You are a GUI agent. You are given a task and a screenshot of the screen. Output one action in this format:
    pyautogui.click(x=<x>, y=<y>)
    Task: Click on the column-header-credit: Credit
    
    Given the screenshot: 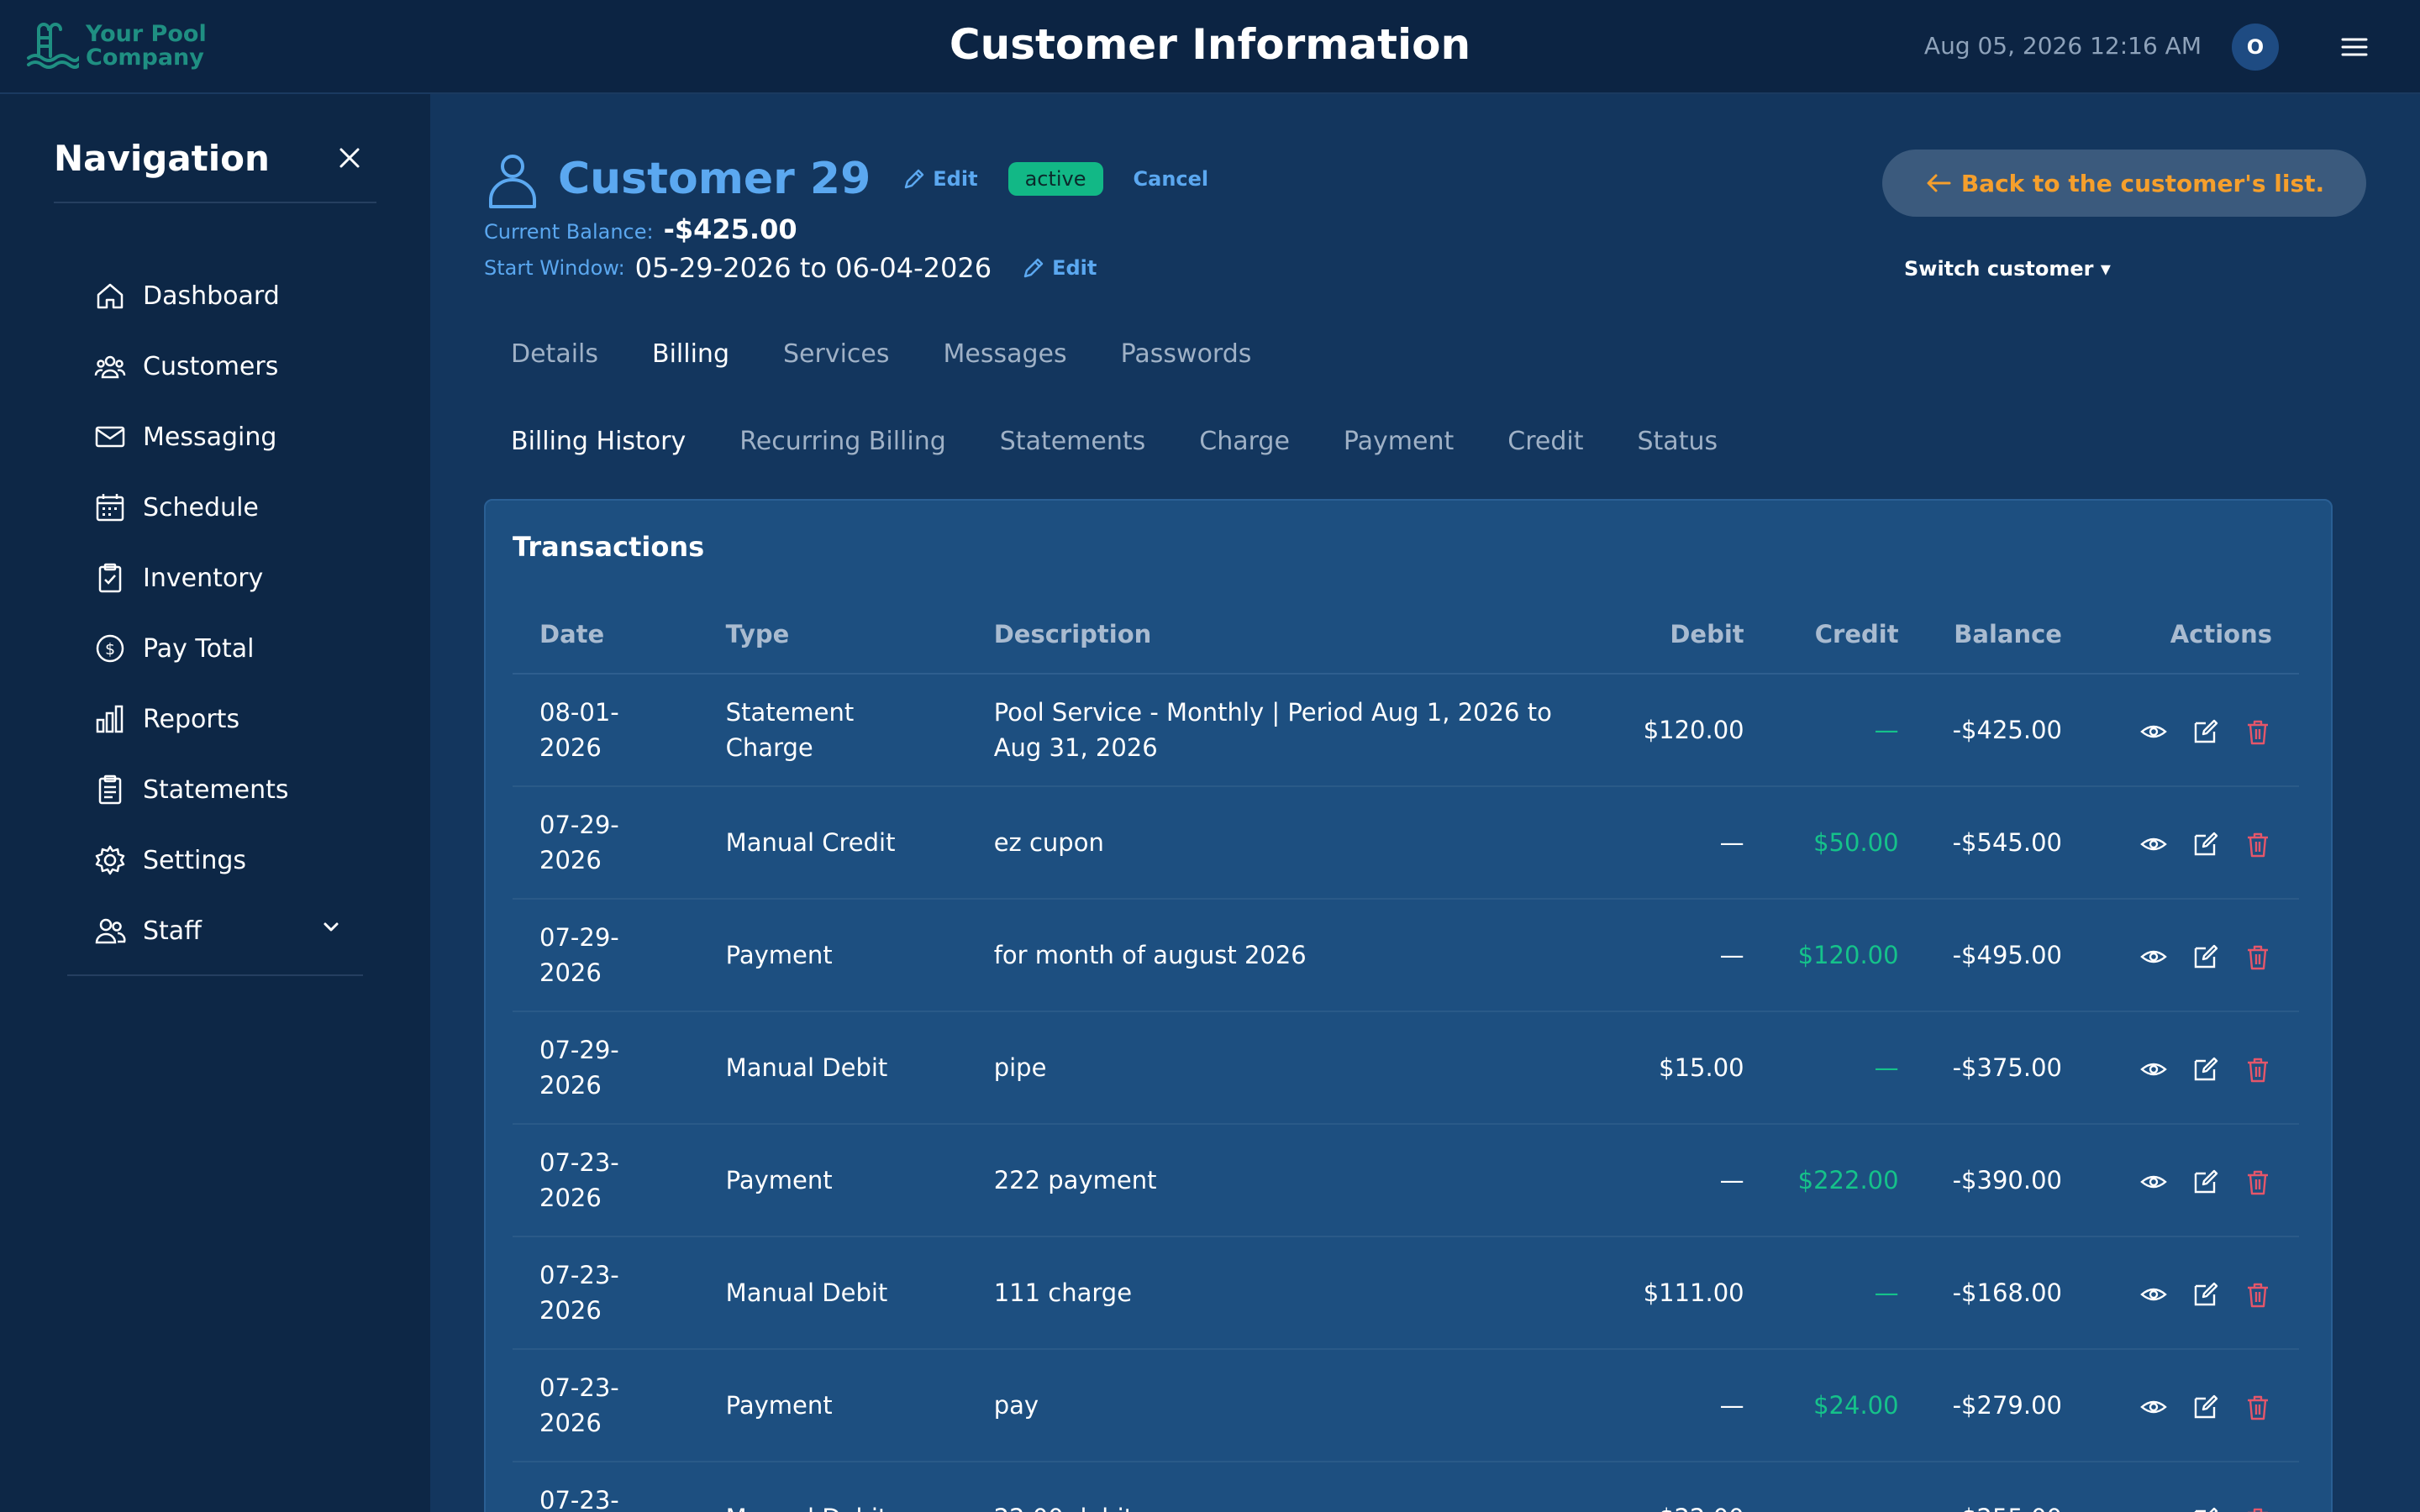 What is the action you would take?
    pyautogui.click(x=1848, y=635)
    